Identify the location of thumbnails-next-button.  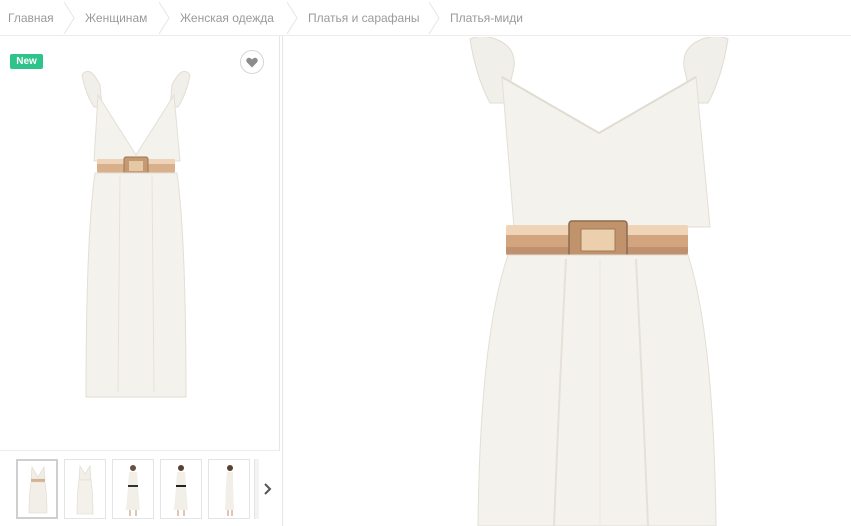
(268, 489).